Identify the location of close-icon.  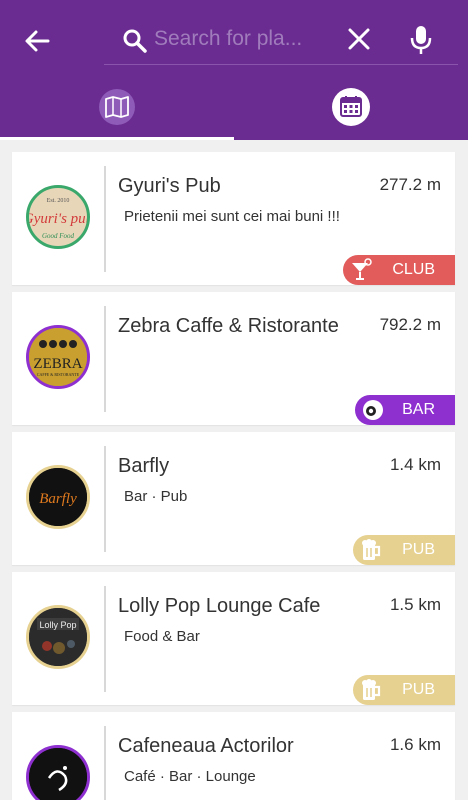
(359, 39).